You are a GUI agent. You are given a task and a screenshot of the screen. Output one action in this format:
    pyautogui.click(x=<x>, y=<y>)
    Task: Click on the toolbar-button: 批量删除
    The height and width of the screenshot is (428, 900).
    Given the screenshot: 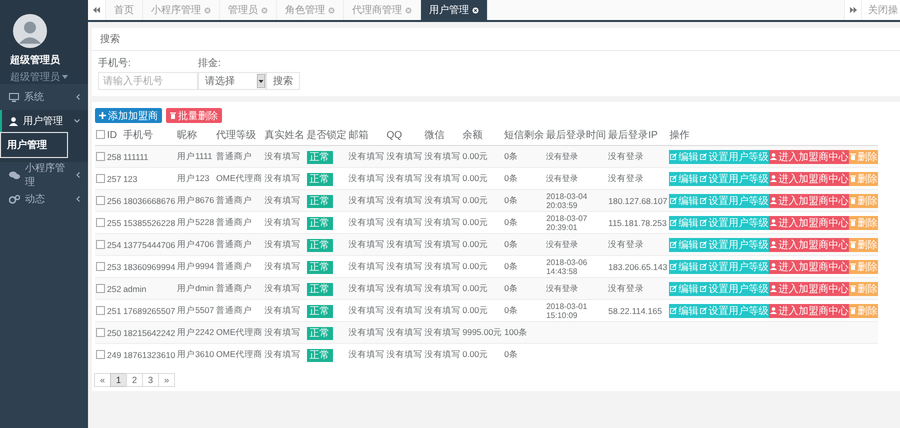 What is the action you would take?
    pyautogui.click(x=194, y=115)
    